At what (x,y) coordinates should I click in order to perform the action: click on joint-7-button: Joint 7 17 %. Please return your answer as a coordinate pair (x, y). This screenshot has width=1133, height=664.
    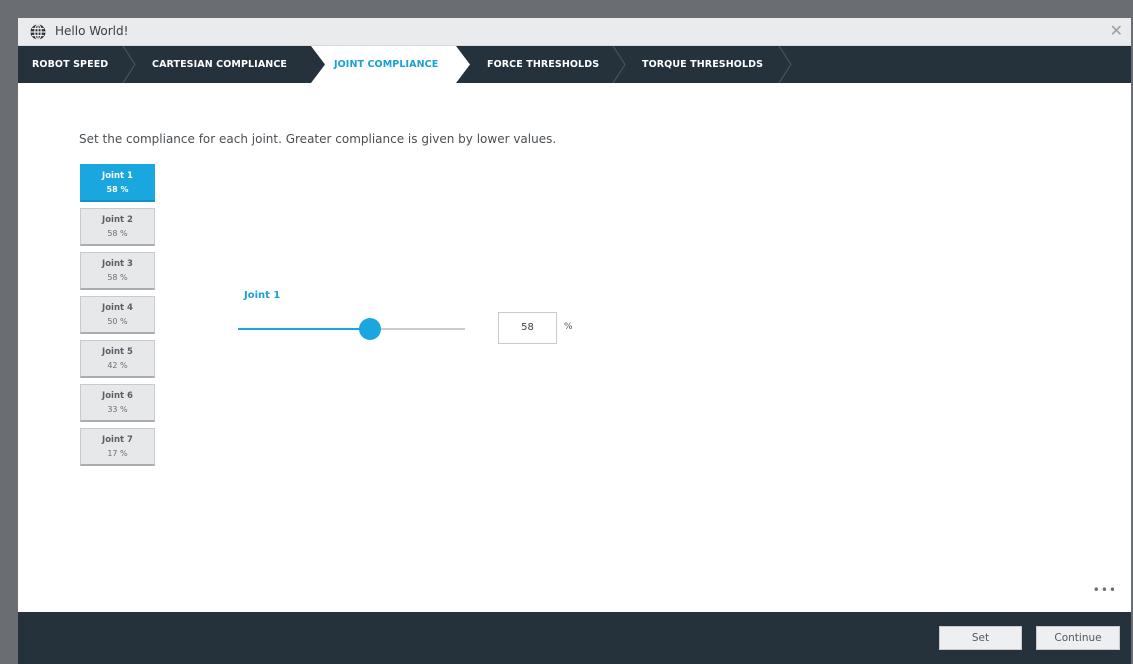
    Looking at the image, I should click on (117, 447).